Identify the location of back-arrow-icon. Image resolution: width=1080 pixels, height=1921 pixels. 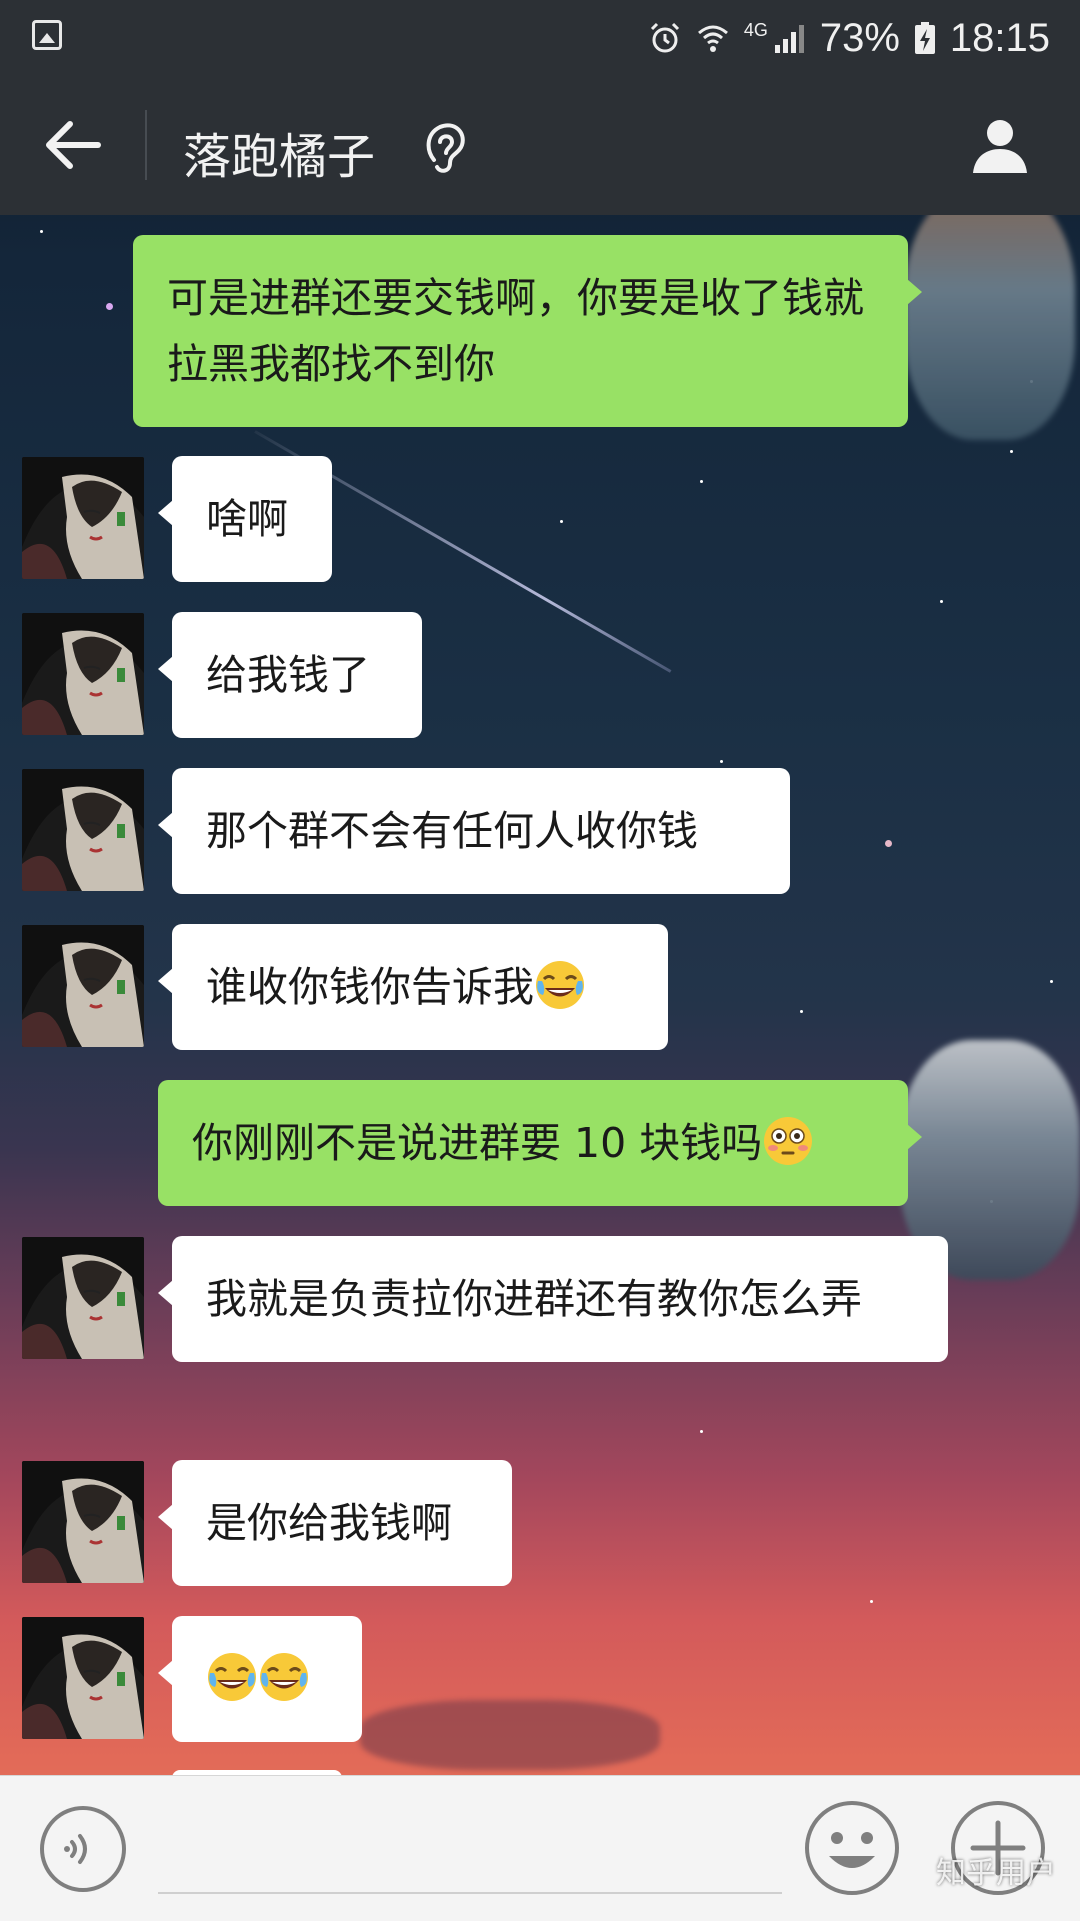
(75, 145).